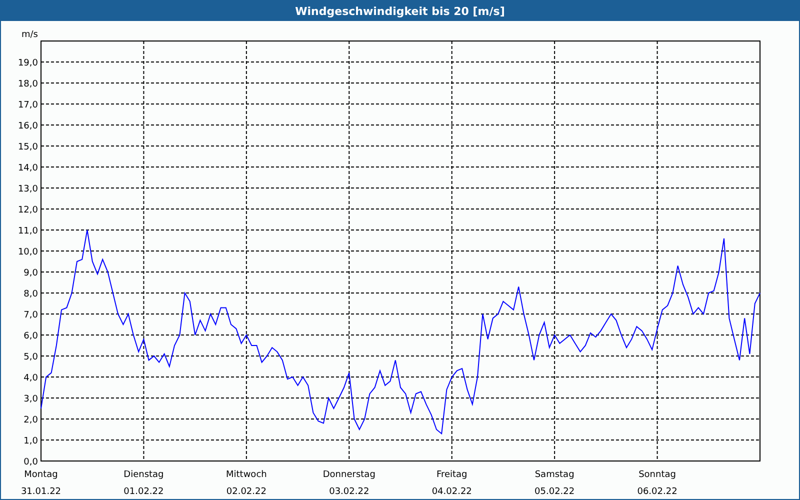 Image resolution: width=800 pixels, height=500 pixels. I want to click on x-tick-label: Mittwoch, so click(246, 475).